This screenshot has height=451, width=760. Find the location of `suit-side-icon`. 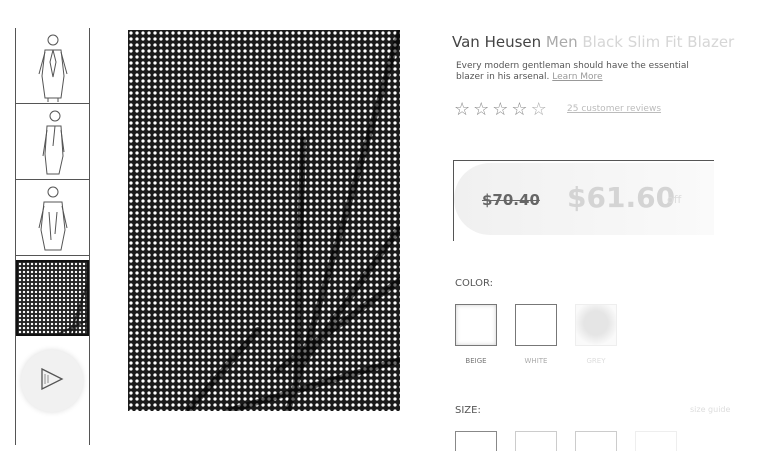

suit-side-icon is located at coordinates (53, 142).